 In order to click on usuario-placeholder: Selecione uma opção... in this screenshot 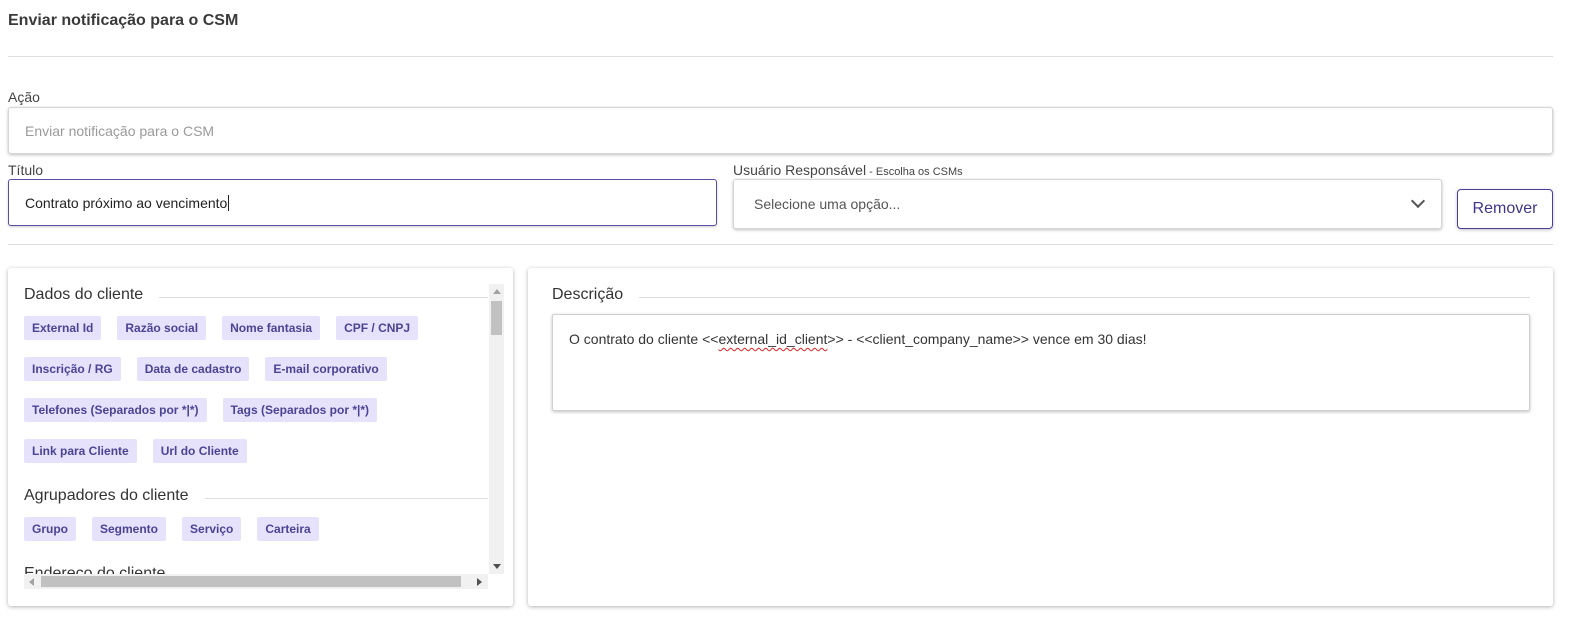, I will do `click(827, 204)`.